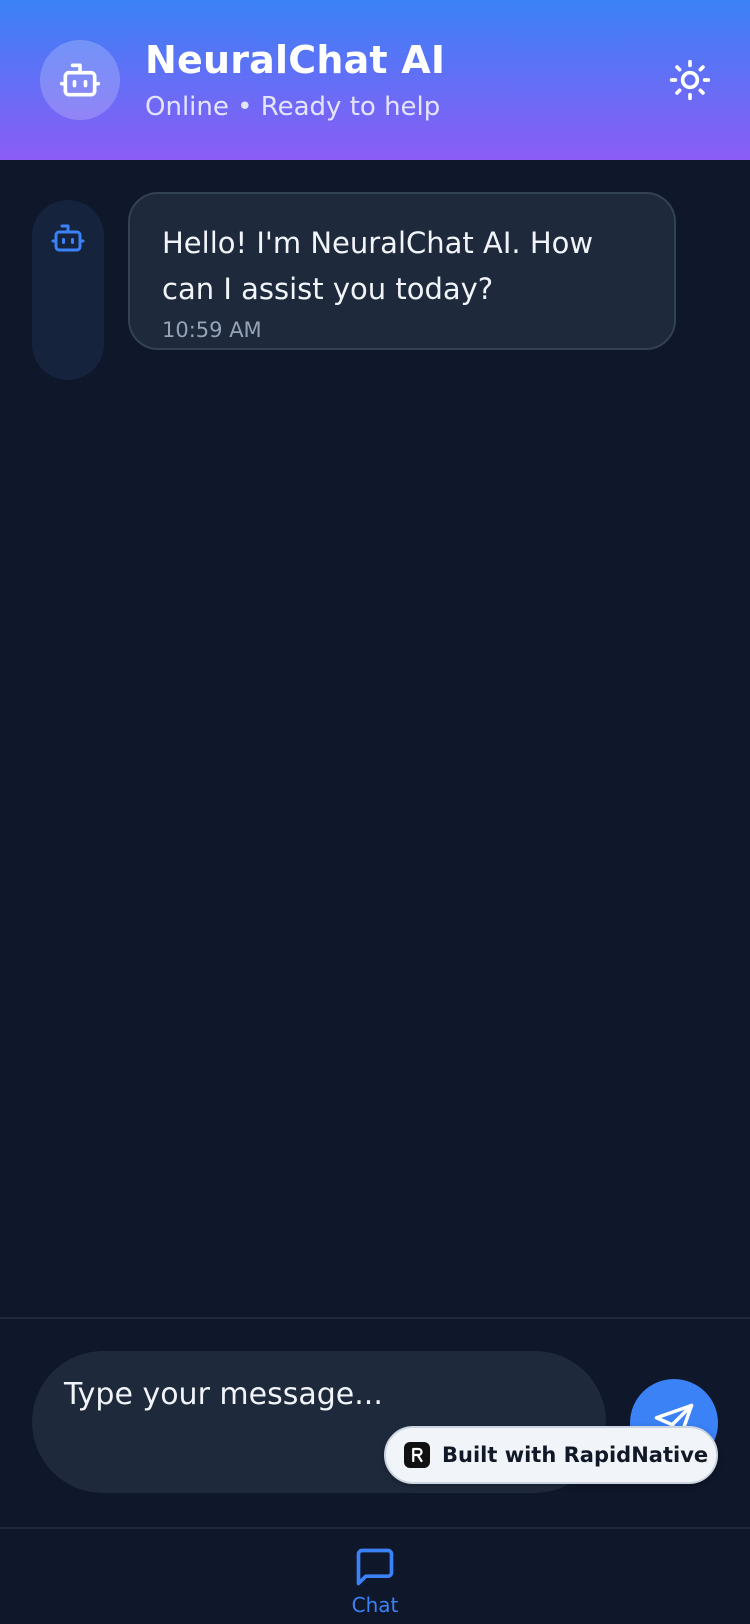 The height and width of the screenshot is (1624, 750). I want to click on chat-header: NeuralChat AI Online • Ready to help, so click(375, 80).